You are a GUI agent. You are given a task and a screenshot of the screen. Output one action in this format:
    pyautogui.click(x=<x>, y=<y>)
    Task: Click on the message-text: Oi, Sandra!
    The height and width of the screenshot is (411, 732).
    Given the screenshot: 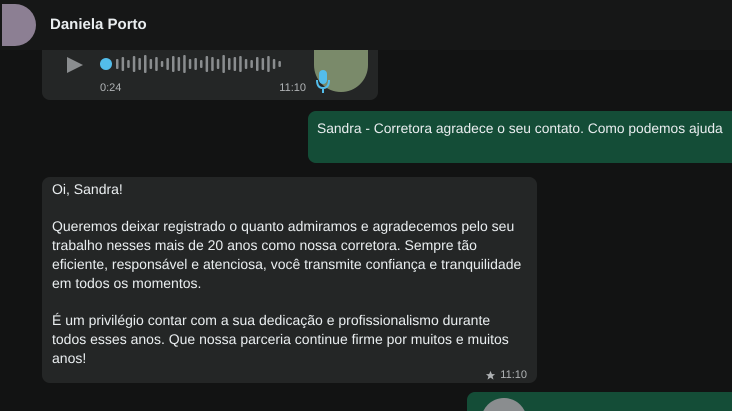 What is the action you would take?
    pyautogui.click(x=87, y=189)
    